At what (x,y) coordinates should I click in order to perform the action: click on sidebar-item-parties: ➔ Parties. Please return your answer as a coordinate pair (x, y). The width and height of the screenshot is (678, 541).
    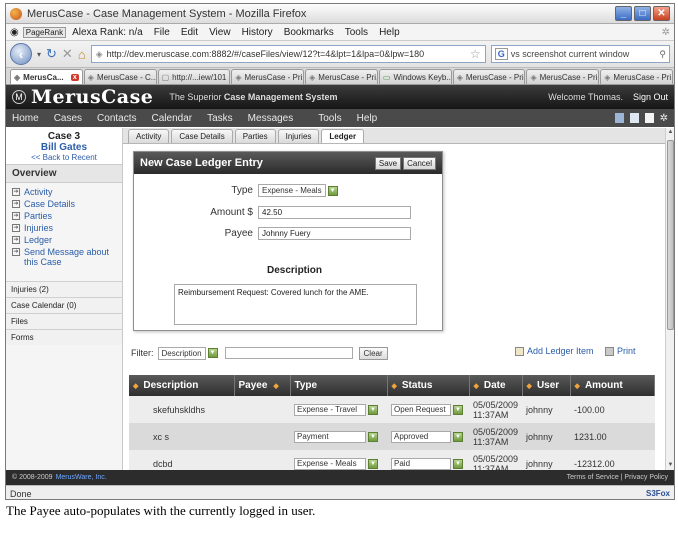
    Looking at the image, I should click on (64, 216).